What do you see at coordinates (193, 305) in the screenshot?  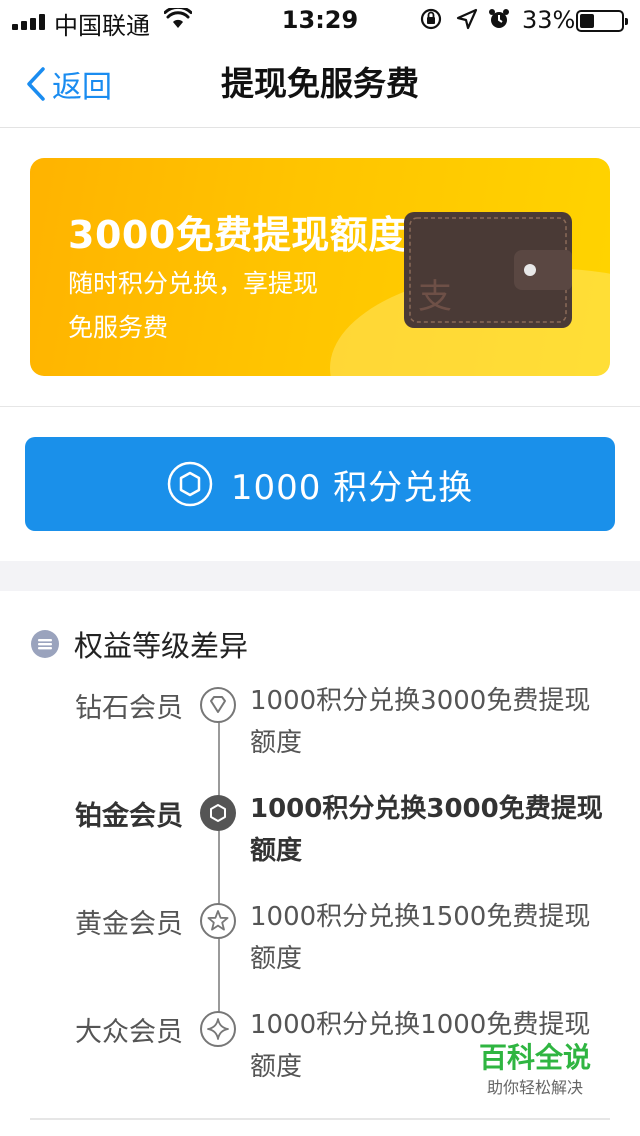 I see `banner-subtitle: 随时积分兑换，享提现免服务费` at bounding box center [193, 305].